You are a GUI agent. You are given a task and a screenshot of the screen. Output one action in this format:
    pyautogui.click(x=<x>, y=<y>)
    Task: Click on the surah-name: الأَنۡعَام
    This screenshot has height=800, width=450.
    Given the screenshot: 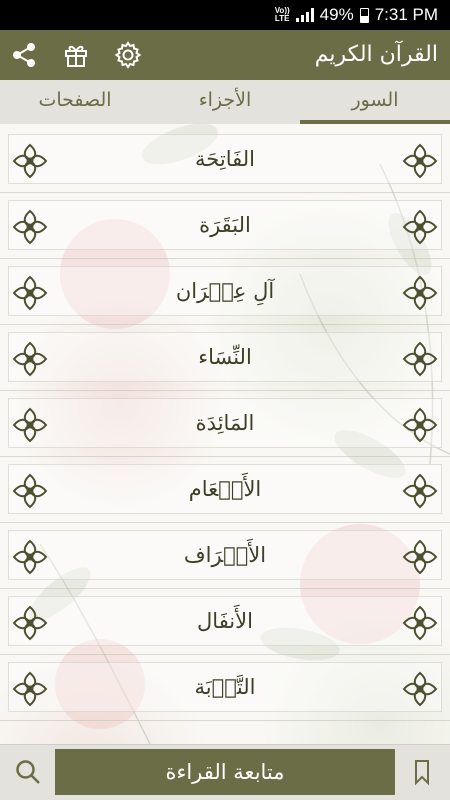 What is the action you would take?
    pyautogui.click(x=225, y=489)
    